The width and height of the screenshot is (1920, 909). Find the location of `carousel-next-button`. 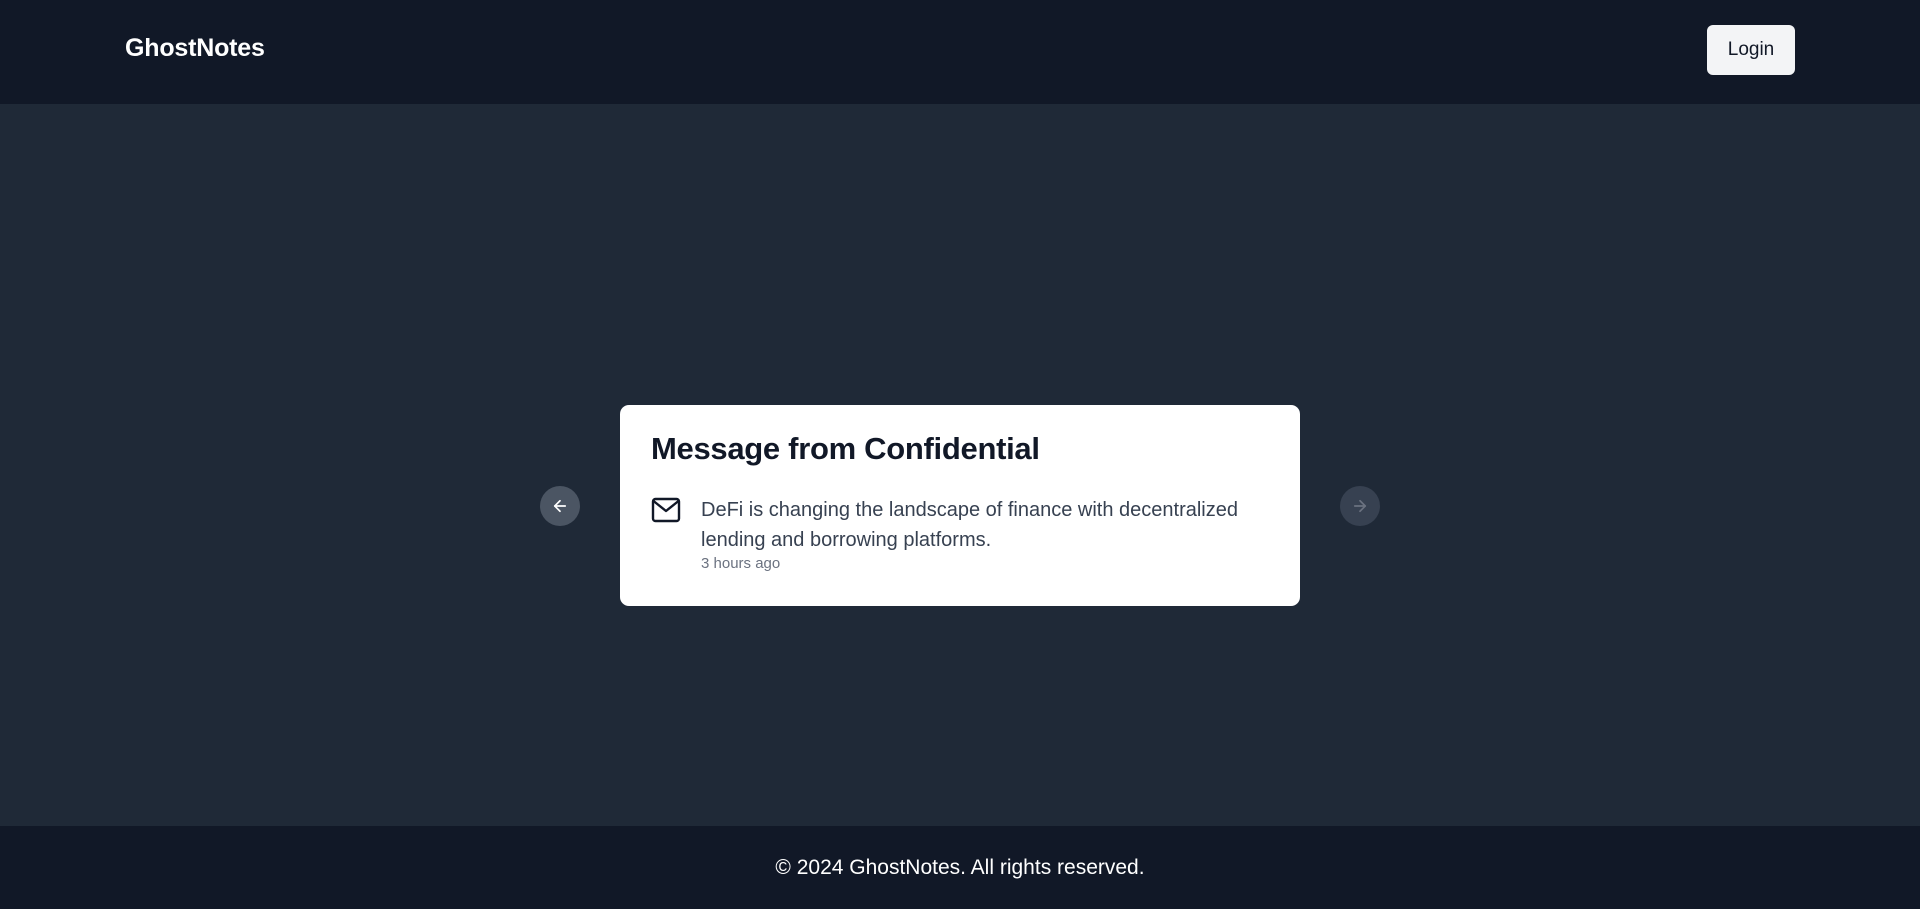

carousel-next-button is located at coordinates (1360, 506).